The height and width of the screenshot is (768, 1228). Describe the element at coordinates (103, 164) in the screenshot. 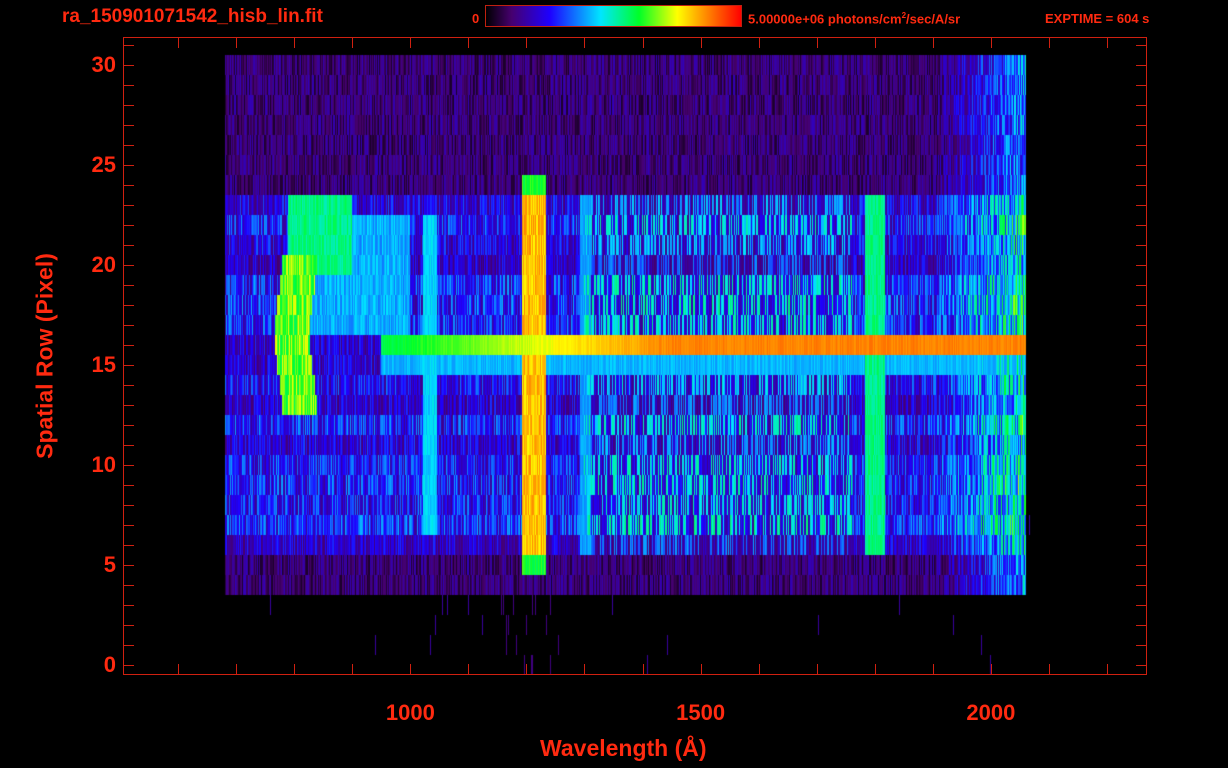

I see `y-tick-label: 25` at that location.